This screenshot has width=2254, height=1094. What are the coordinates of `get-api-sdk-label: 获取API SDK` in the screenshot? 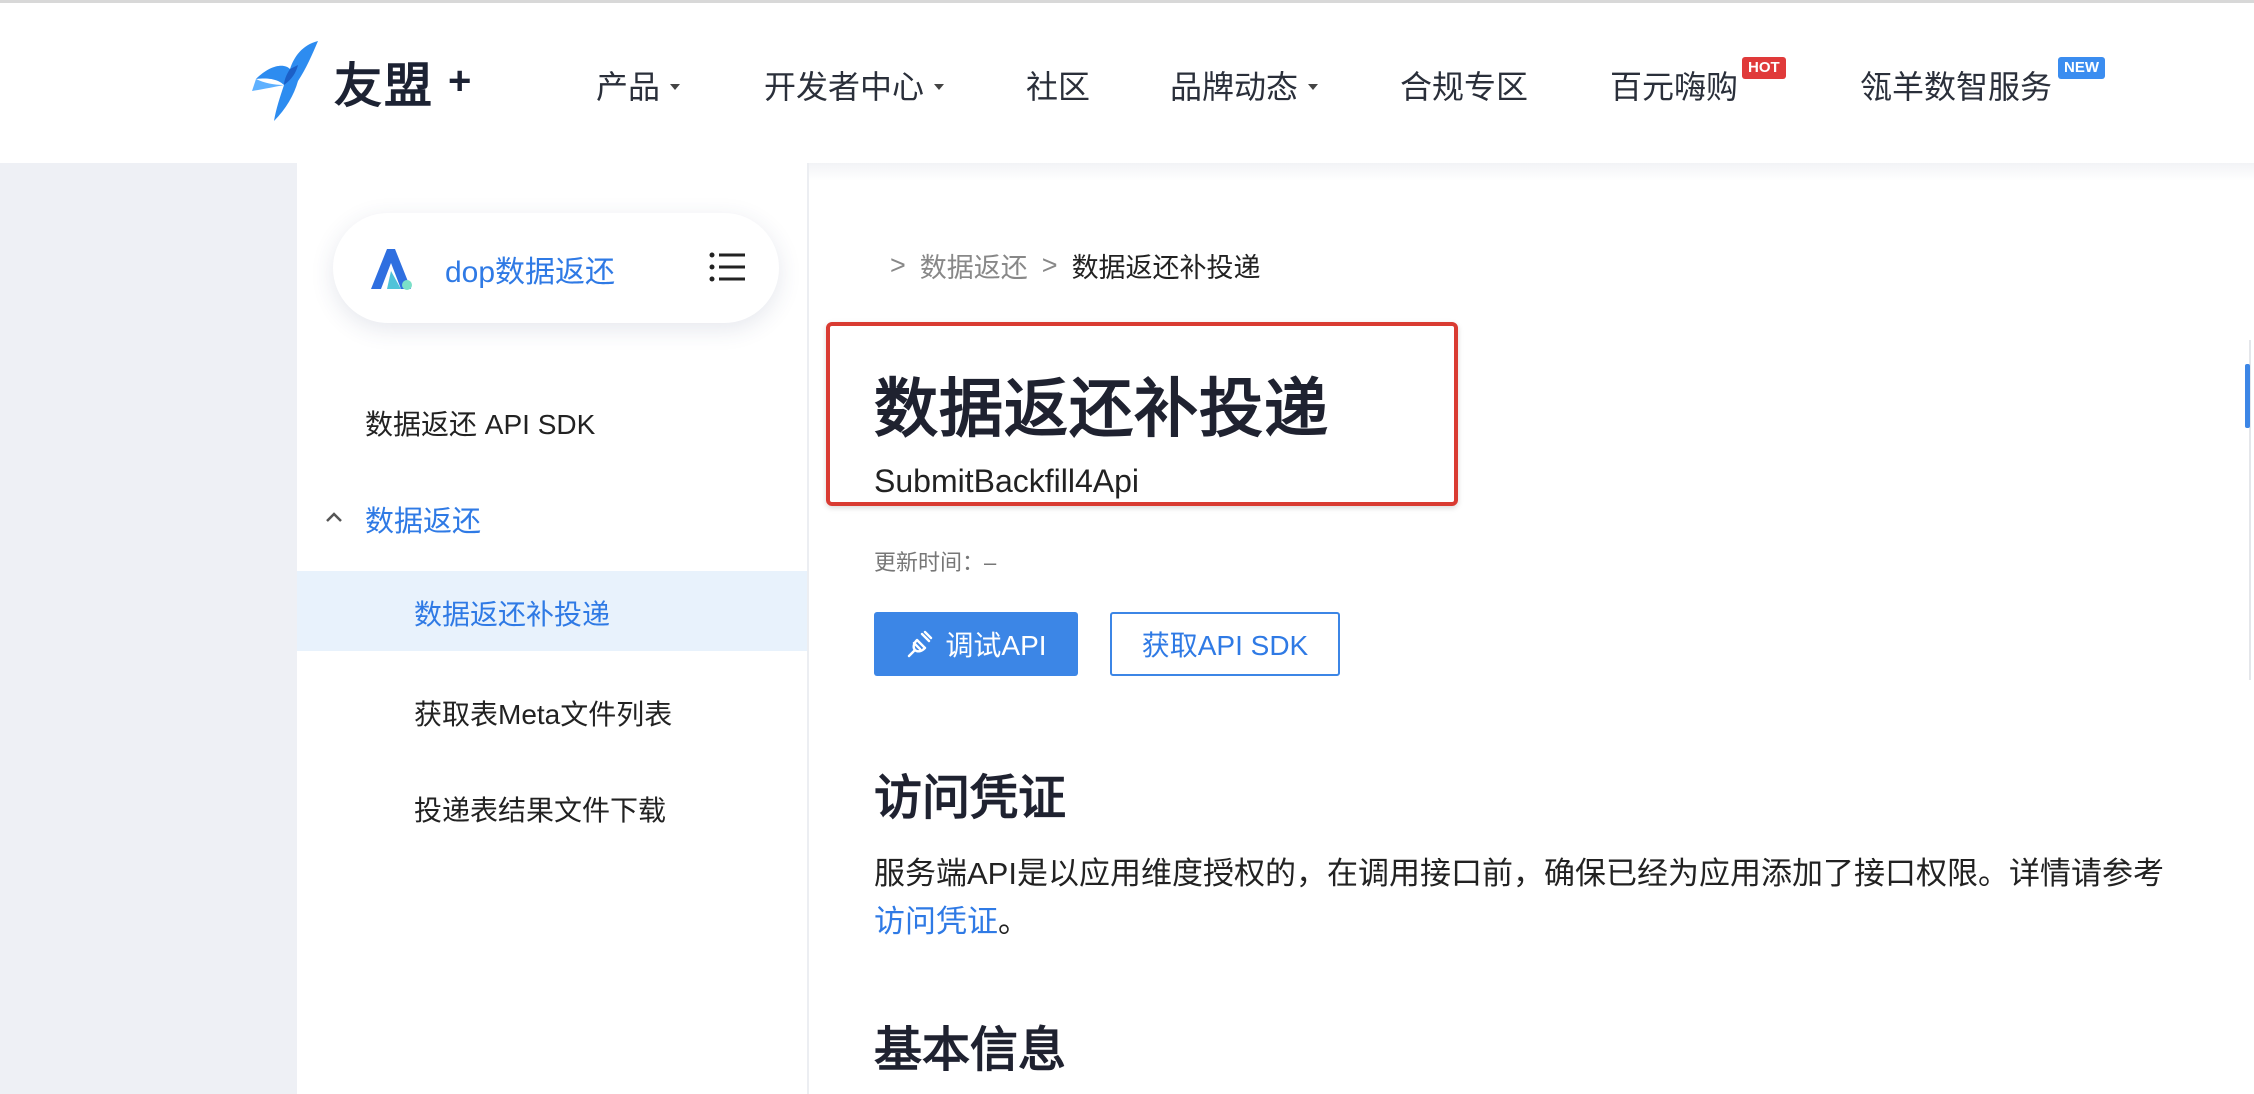 It's located at (1225, 645).